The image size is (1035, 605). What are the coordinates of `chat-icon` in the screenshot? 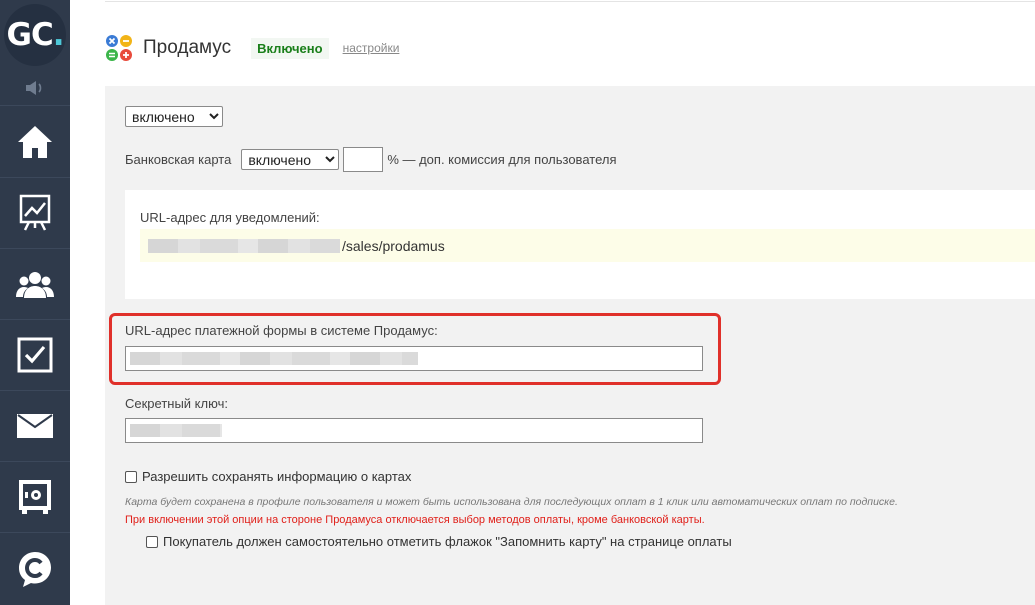 It's located at (35, 569).